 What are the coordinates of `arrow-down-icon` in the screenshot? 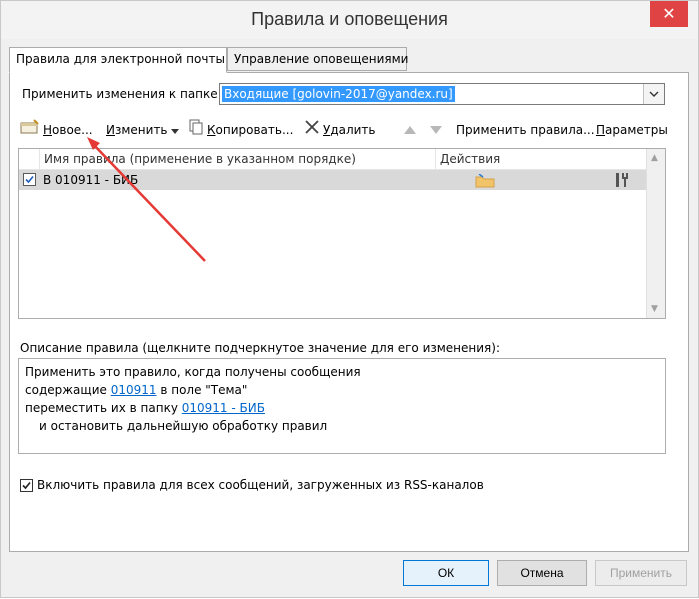 It's located at (436, 130).